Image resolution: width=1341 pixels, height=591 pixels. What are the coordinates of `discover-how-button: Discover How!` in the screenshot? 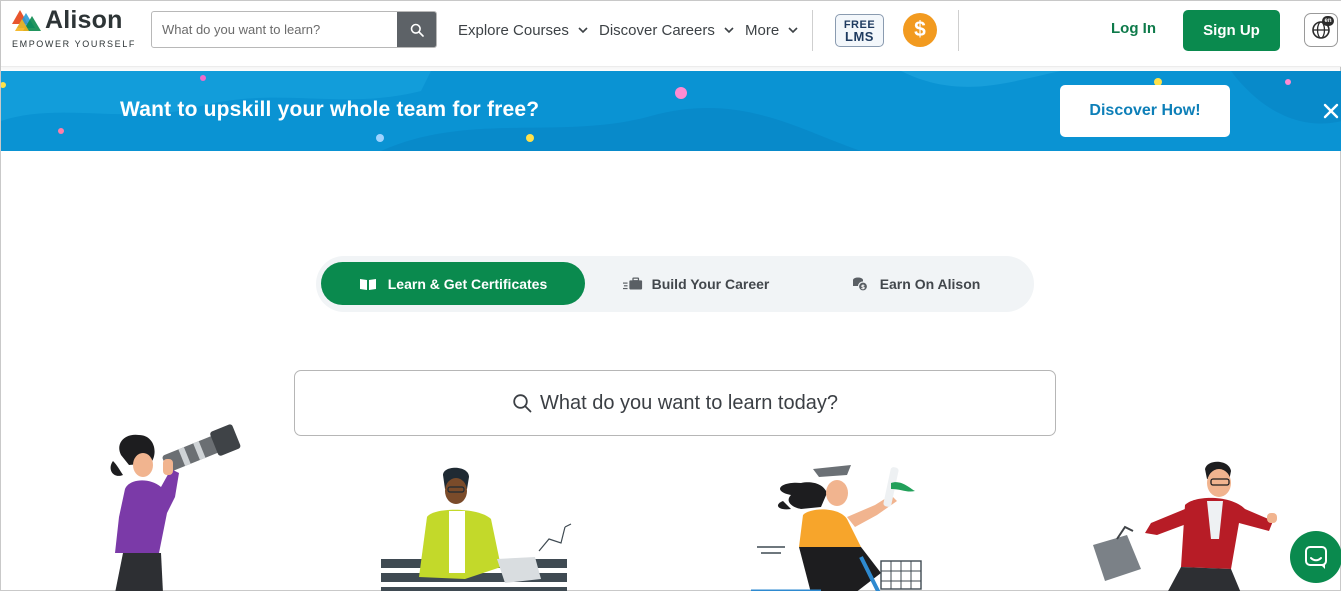 It's located at (1145, 111).